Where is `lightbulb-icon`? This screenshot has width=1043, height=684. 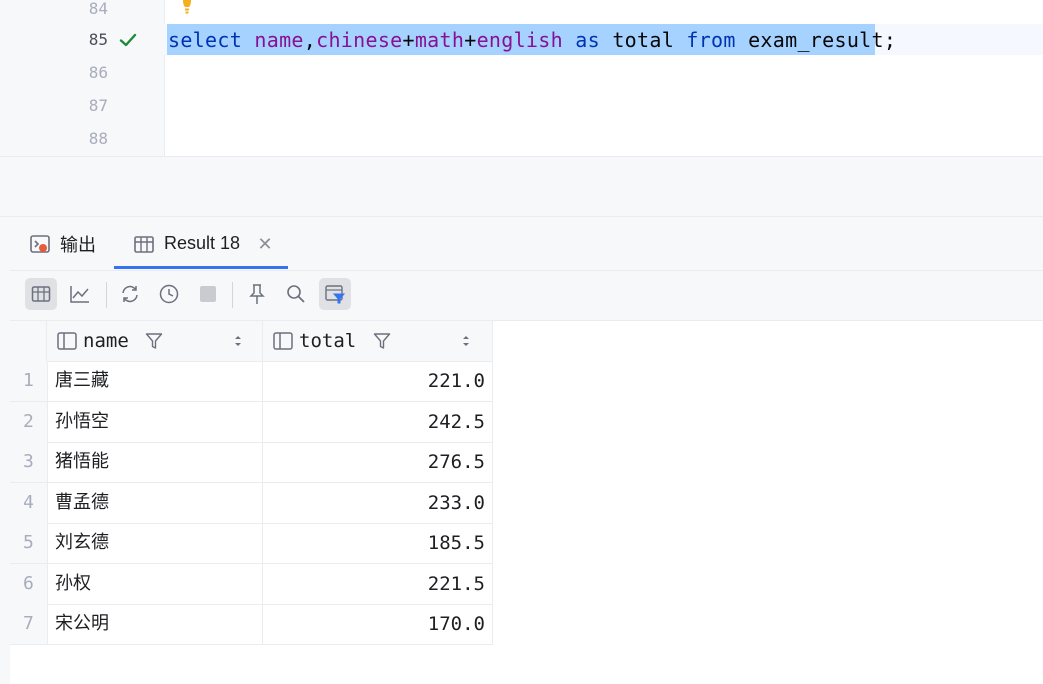 lightbulb-icon is located at coordinates (187, 7).